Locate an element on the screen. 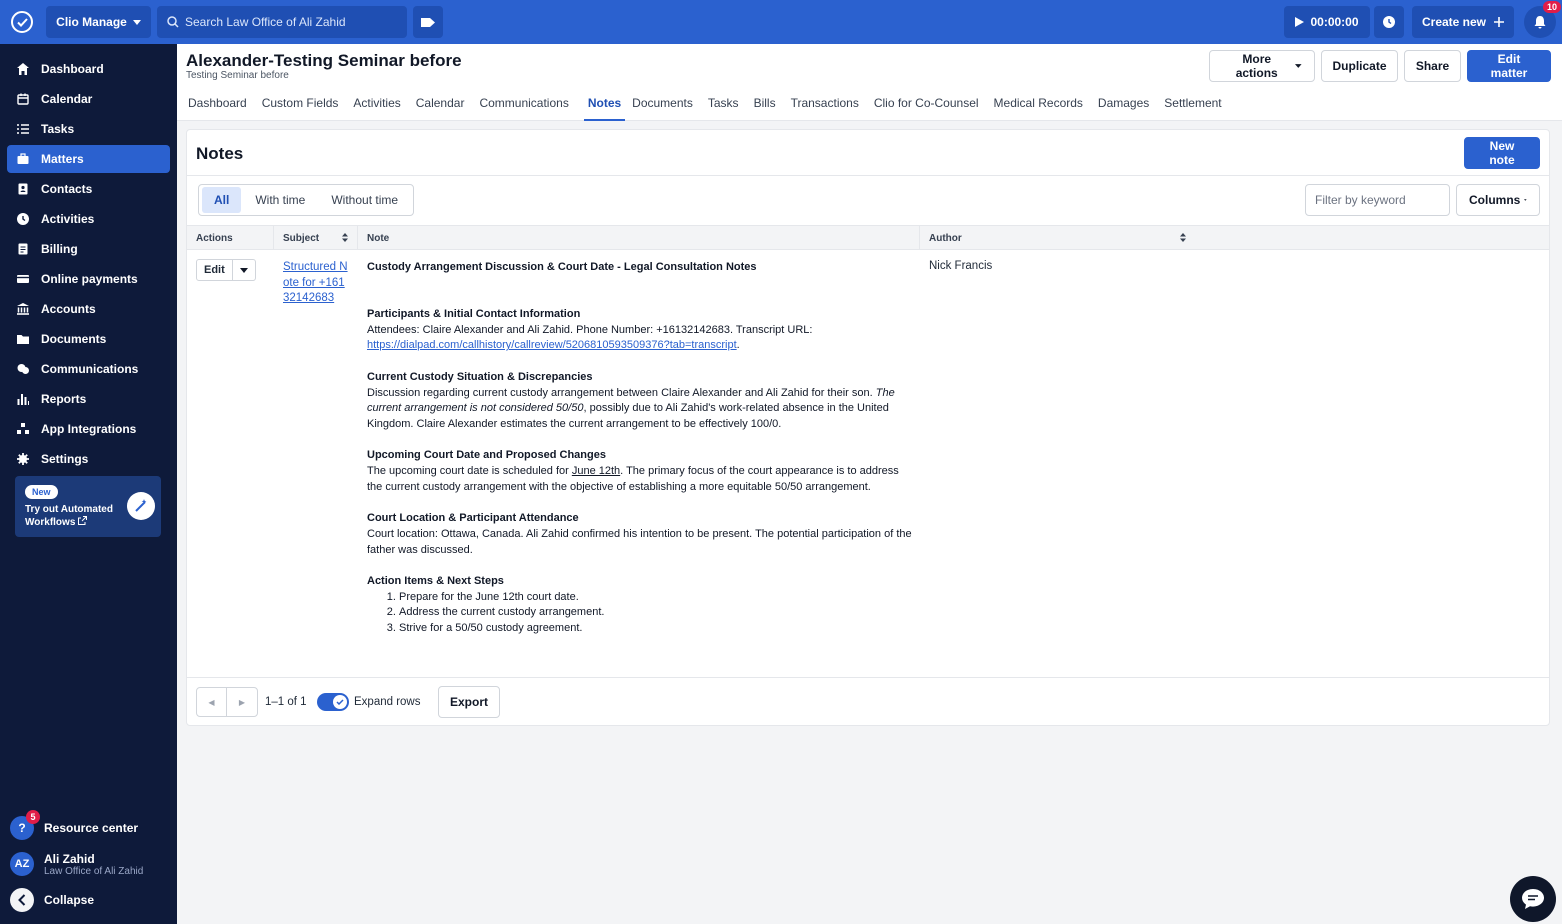  tab-documents: Documents is located at coordinates (666, 104).